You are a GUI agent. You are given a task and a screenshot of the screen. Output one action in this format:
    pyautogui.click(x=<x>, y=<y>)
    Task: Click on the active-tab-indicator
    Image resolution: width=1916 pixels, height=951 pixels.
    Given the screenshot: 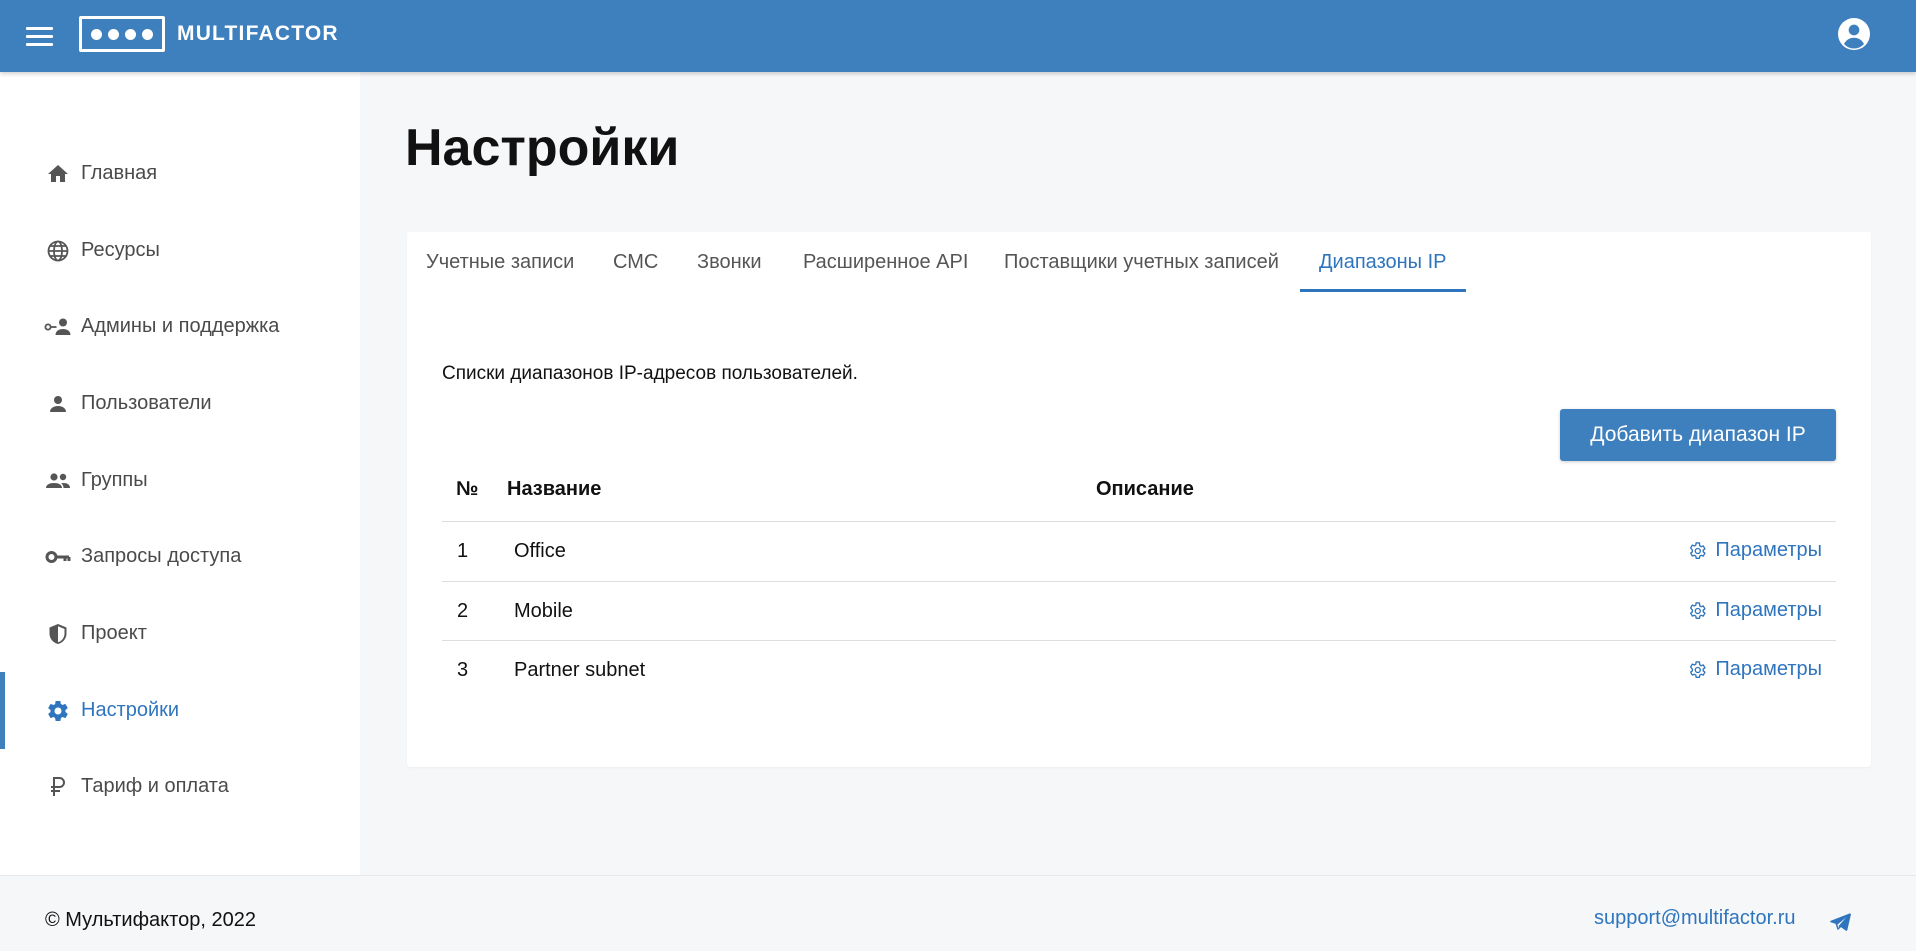 What is the action you would take?
    pyautogui.click(x=1383, y=290)
    